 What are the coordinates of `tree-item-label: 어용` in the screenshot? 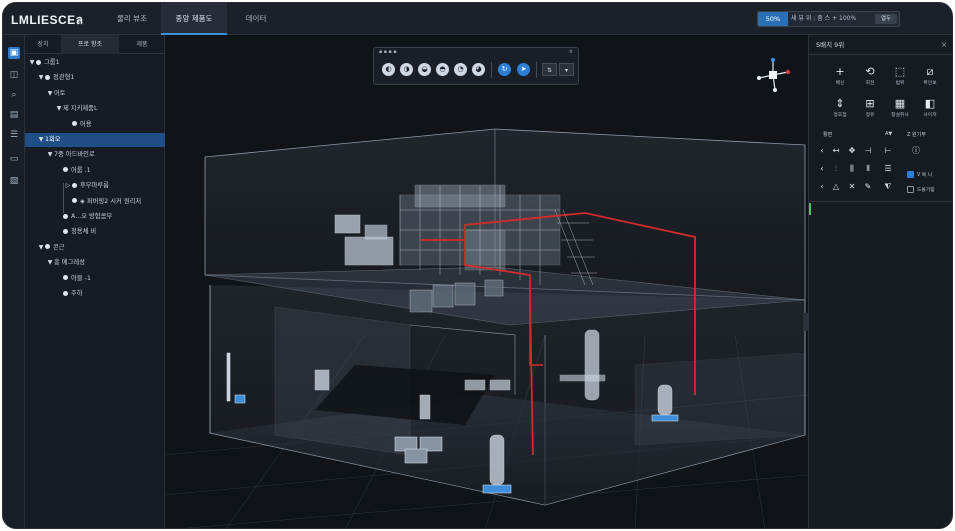 It's located at (86, 124).